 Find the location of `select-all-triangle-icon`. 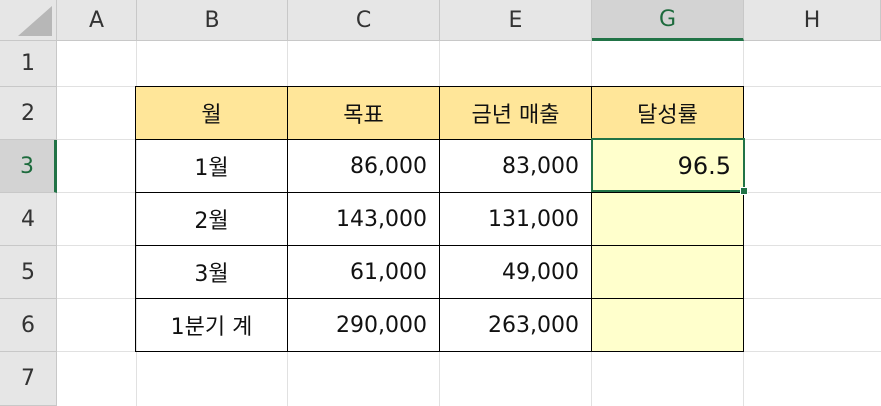

select-all-triangle-icon is located at coordinates (35, 21).